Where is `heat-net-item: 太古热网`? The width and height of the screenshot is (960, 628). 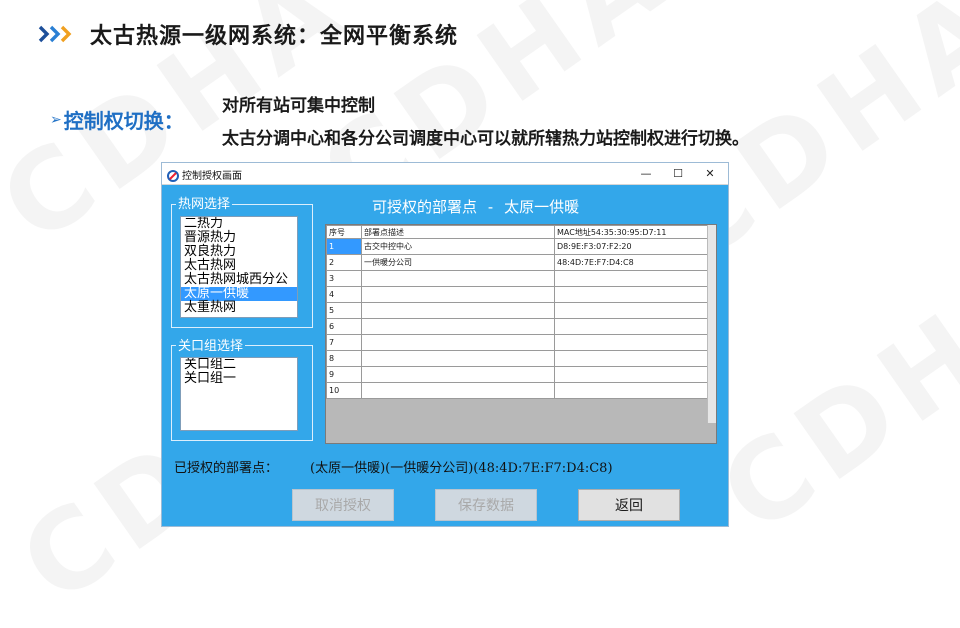
heat-net-item: 太古热网 is located at coordinates (239, 266).